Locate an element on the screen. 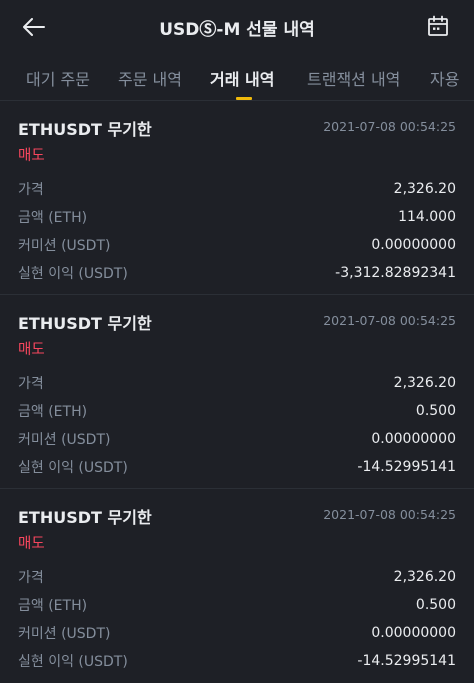 The height and width of the screenshot is (683, 474). arrow-left-icon is located at coordinates (34, 27).